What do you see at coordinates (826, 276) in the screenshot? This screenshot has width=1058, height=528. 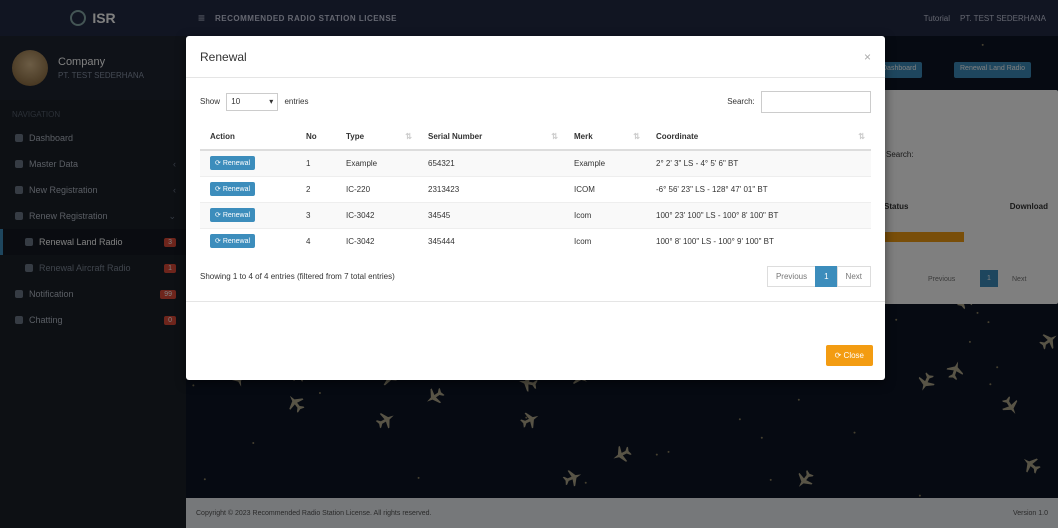 I see `page-1-button: 1` at bounding box center [826, 276].